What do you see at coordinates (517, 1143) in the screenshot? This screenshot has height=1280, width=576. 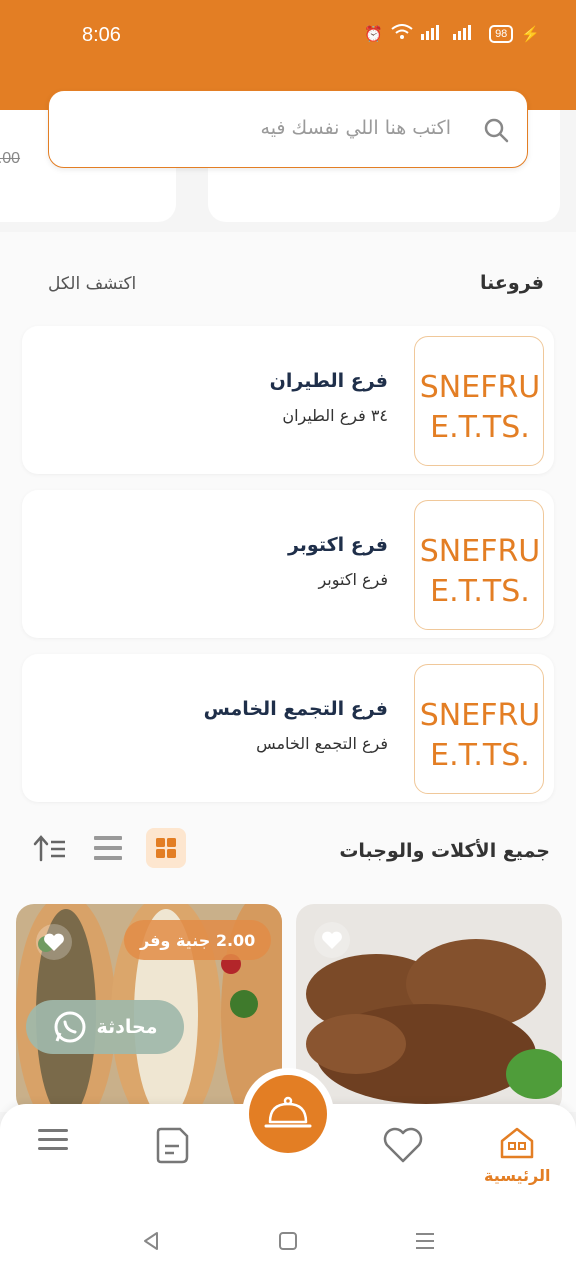 I see `home-icon` at bounding box center [517, 1143].